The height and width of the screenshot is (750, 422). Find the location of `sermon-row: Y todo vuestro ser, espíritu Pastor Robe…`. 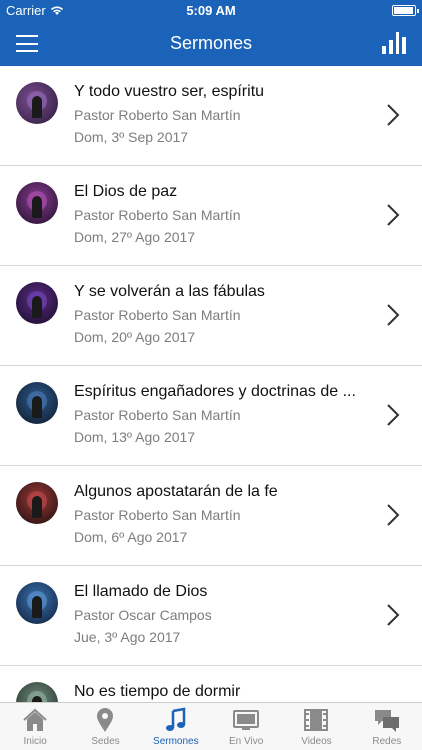

sermon-row: Y todo vuestro ser, espíritu Pastor Robe… is located at coordinates (211, 116).